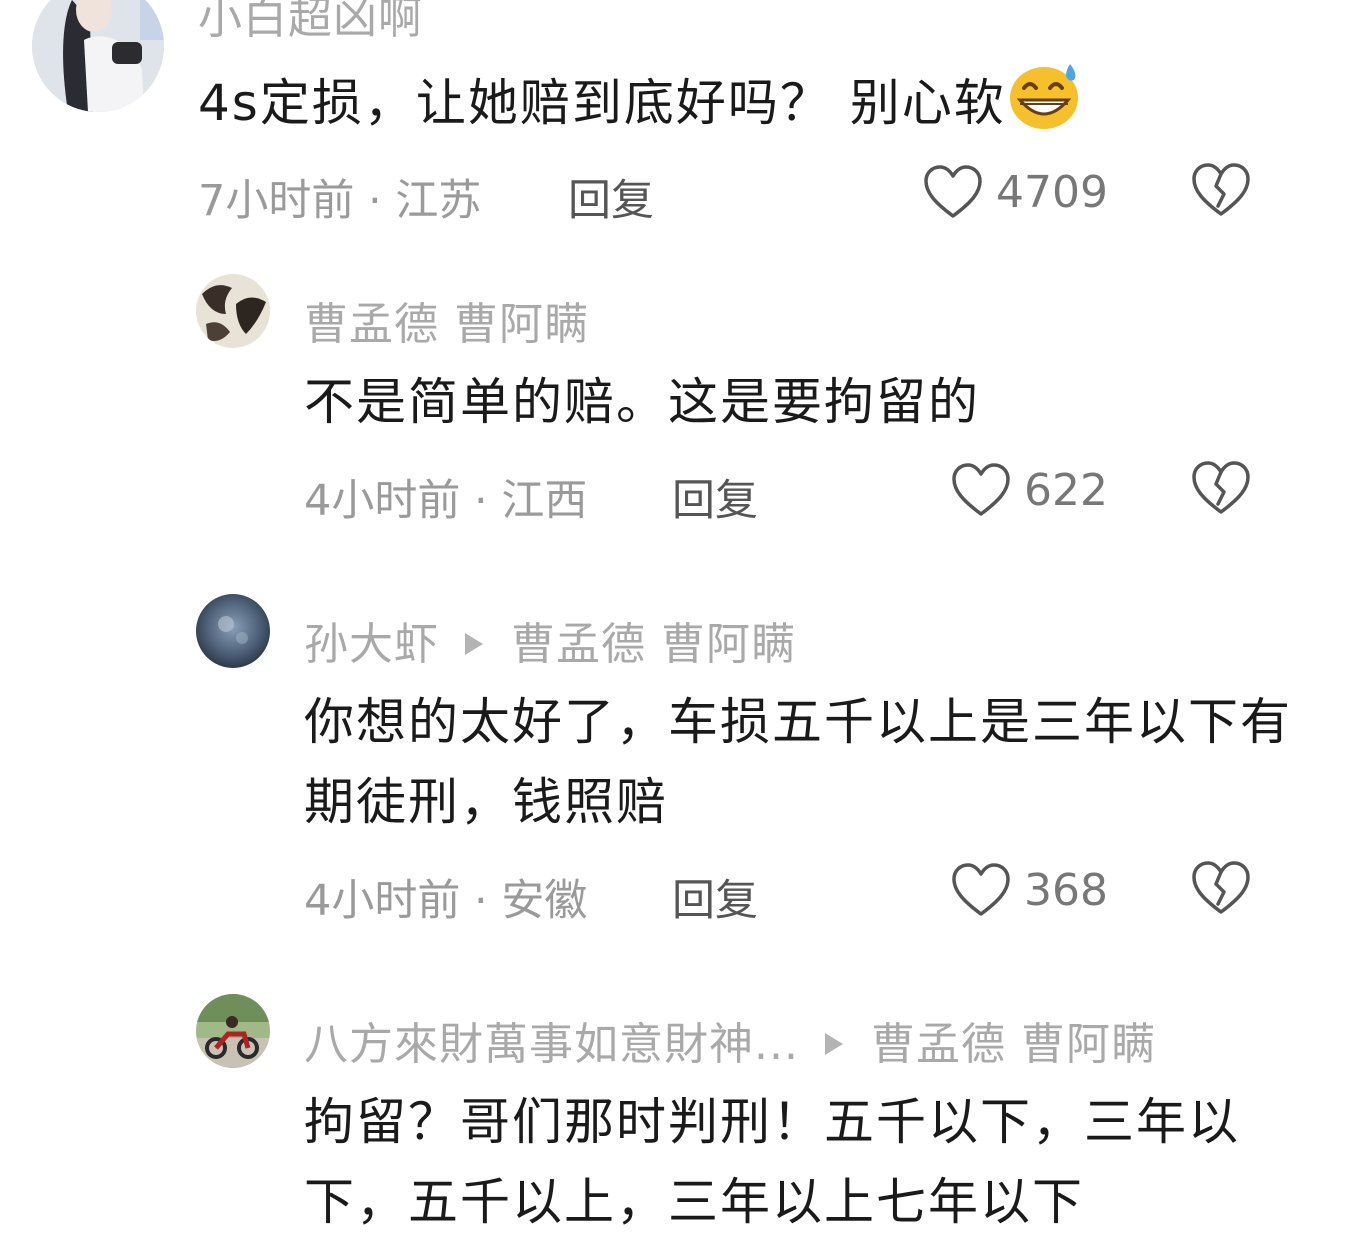 Image resolution: width=1372 pixels, height=1256 pixels. I want to click on grinning-sweat-emoji, so click(1045, 107).